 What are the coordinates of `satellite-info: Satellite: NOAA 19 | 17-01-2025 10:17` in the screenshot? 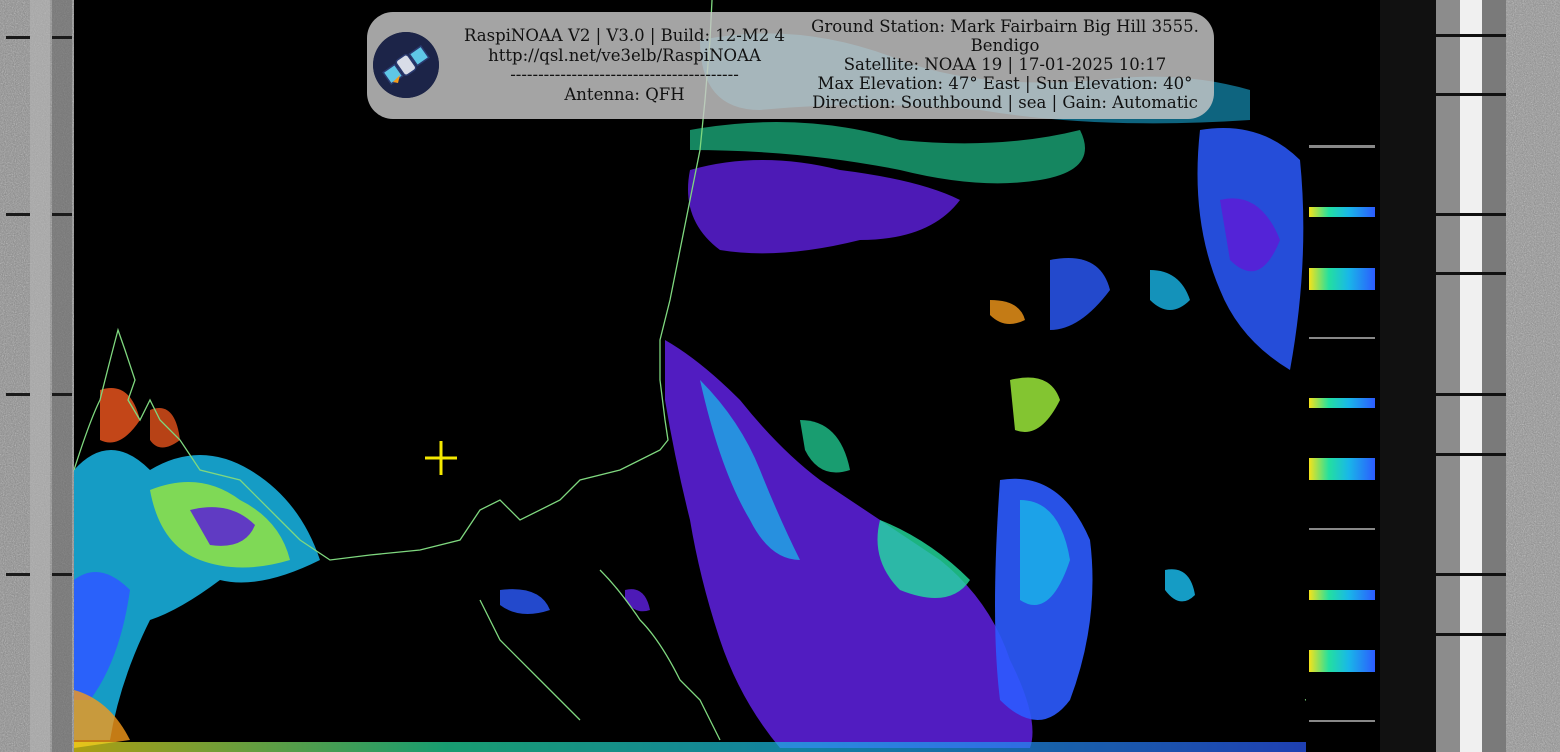 It's located at (1005, 64).